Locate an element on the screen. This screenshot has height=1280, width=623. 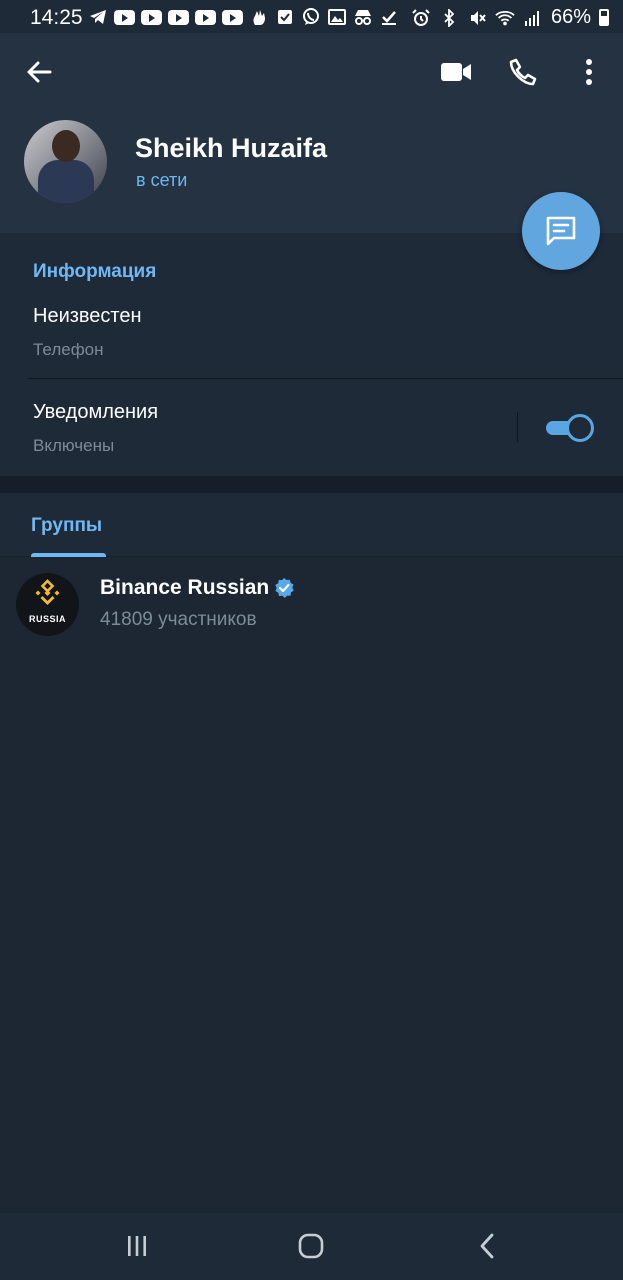
phone-value: Неизвестен is located at coordinates (87, 316).